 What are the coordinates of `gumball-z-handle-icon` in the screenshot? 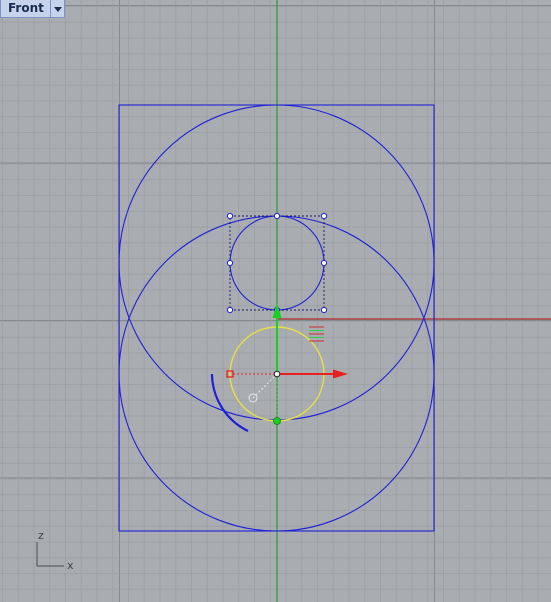 It's located at (277, 421).